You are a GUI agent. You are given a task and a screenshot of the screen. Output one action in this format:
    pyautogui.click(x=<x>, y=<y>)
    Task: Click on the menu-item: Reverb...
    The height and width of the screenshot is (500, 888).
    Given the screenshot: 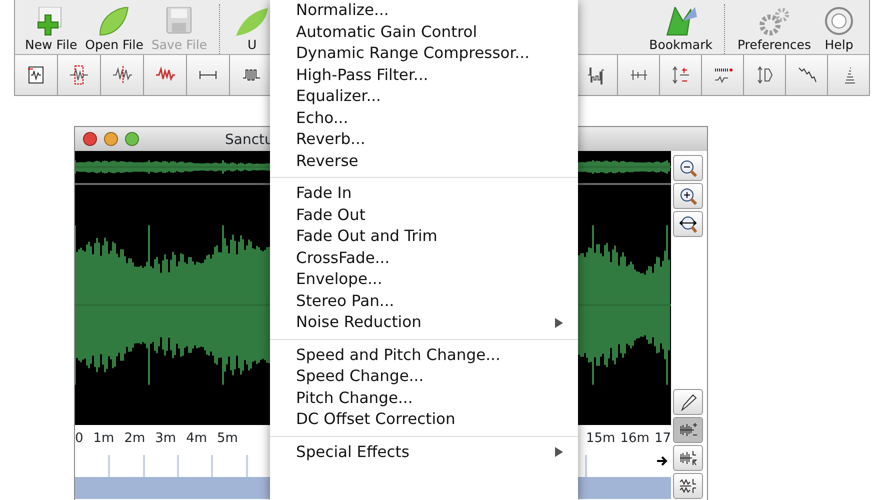 What is the action you would take?
    pyautogui.click(x=424, y=139)
    